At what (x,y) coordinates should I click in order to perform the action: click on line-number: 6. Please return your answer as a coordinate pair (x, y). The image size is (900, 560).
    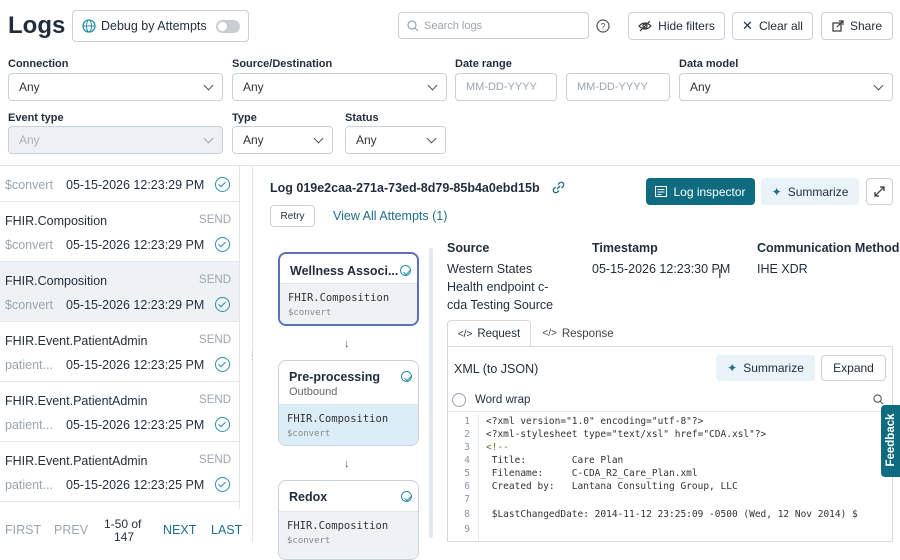
    Looking at the image, I should click on (467, 486).